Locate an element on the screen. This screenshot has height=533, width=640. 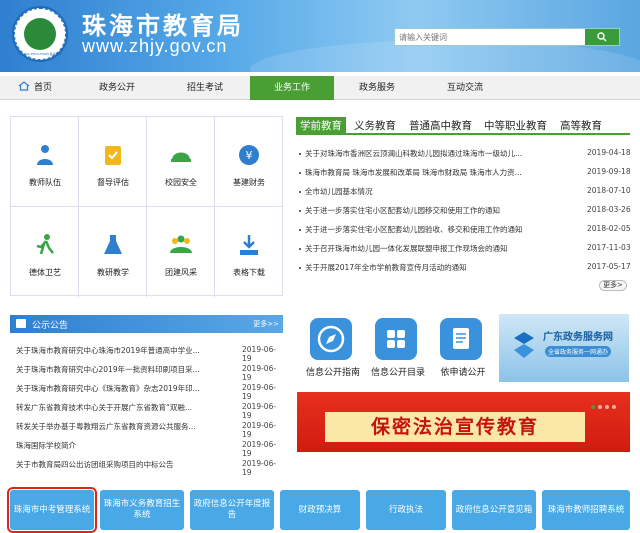
list-item: 转发广东省教育技术中心关于开展广东省教育“双融... 2019-06-19 is located at coordinates (146, 411).